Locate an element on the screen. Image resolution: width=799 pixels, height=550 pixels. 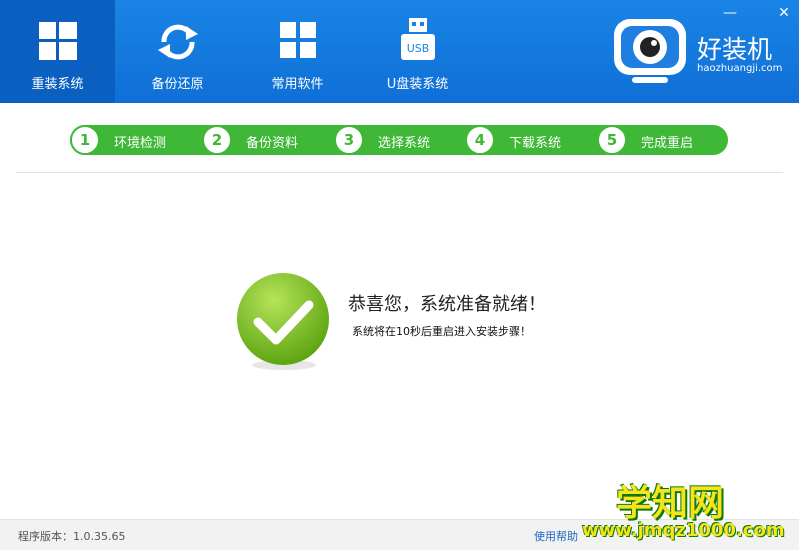
windows-icon is located at coordinates (57, 41).